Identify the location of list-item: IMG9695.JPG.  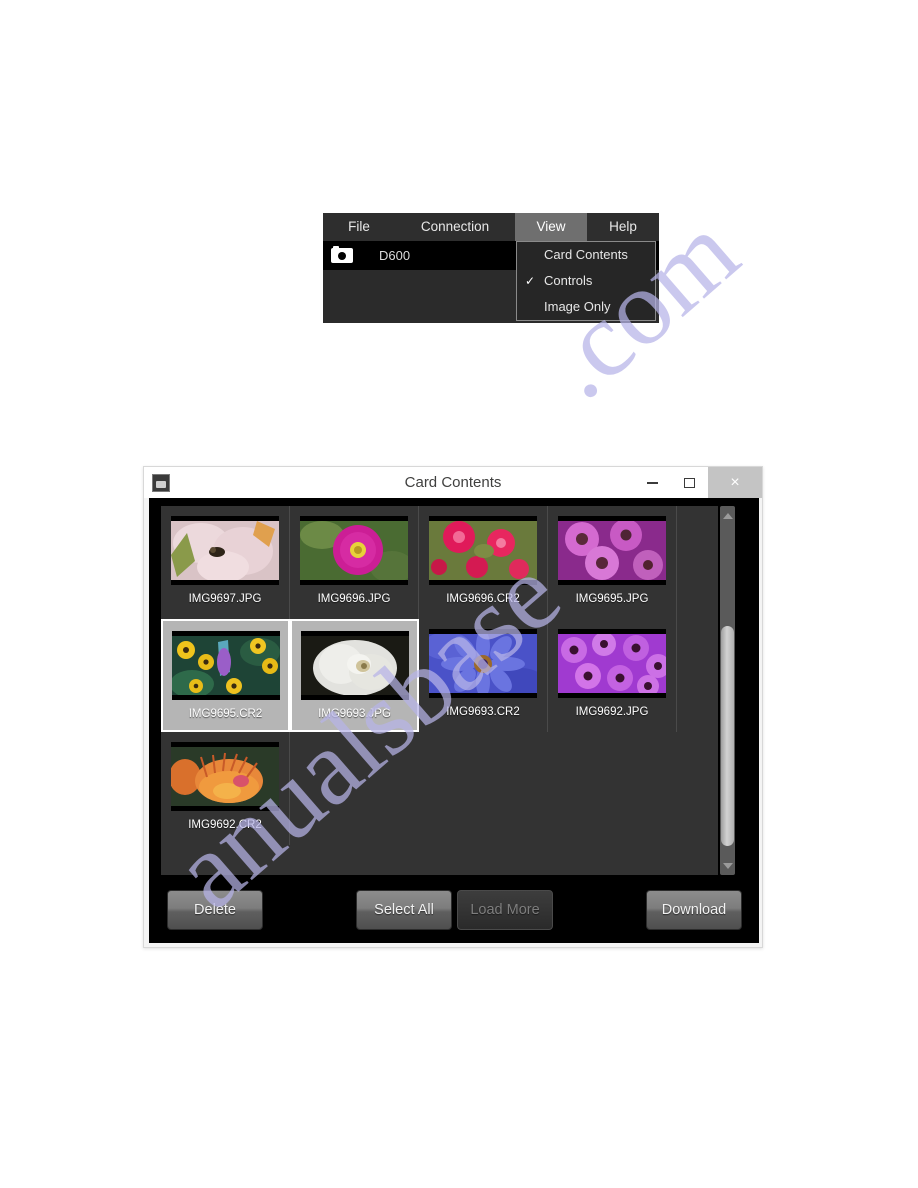
(612, 562).